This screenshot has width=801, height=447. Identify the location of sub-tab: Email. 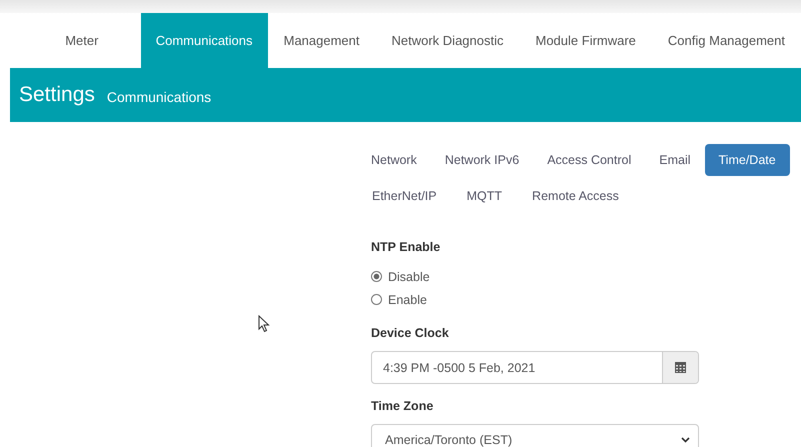
(675, 160).